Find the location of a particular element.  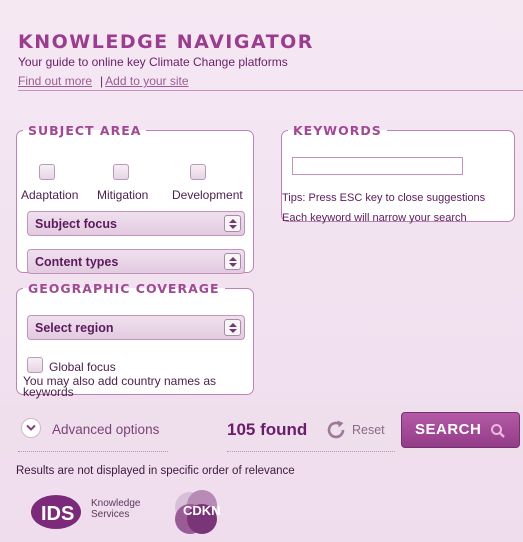

find-out-more-link: Find out more is located at coordinates (55, 81).